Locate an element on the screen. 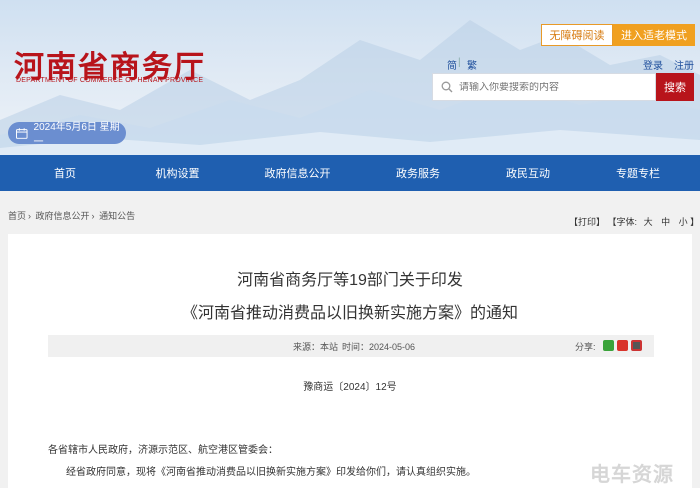  site-title-en: DEPARTMENT OF COMMERCE OF HENAN PROVINCE is located at coordinates (110, 80).